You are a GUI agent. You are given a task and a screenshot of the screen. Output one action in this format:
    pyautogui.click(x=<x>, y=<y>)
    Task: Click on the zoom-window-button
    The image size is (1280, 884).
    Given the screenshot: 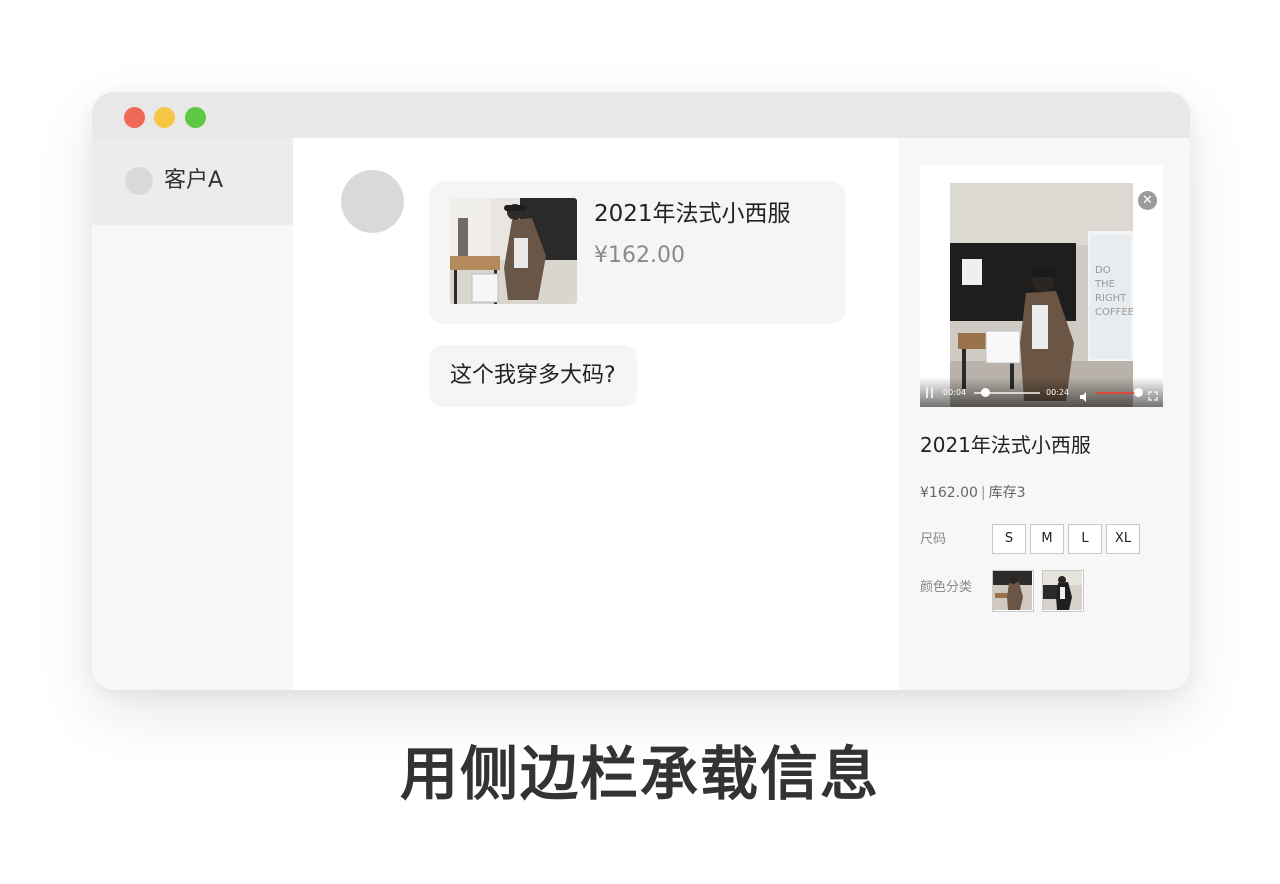 What is the action you would take?
    pyautogui.click(x=195, y=117)
    